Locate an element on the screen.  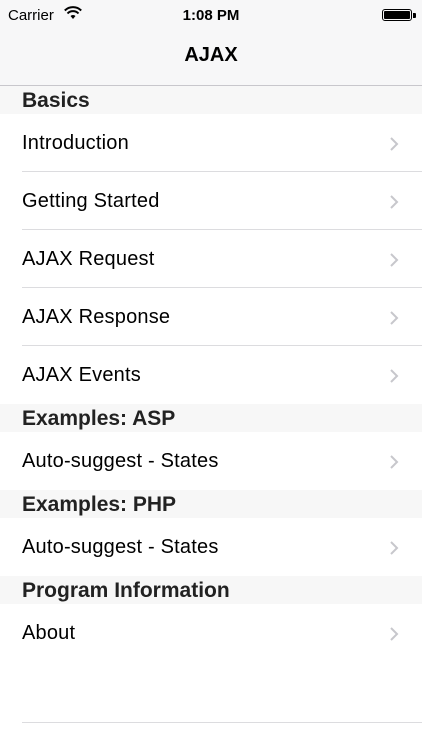
section-header: Program Information is located at coordinates (211, 590).